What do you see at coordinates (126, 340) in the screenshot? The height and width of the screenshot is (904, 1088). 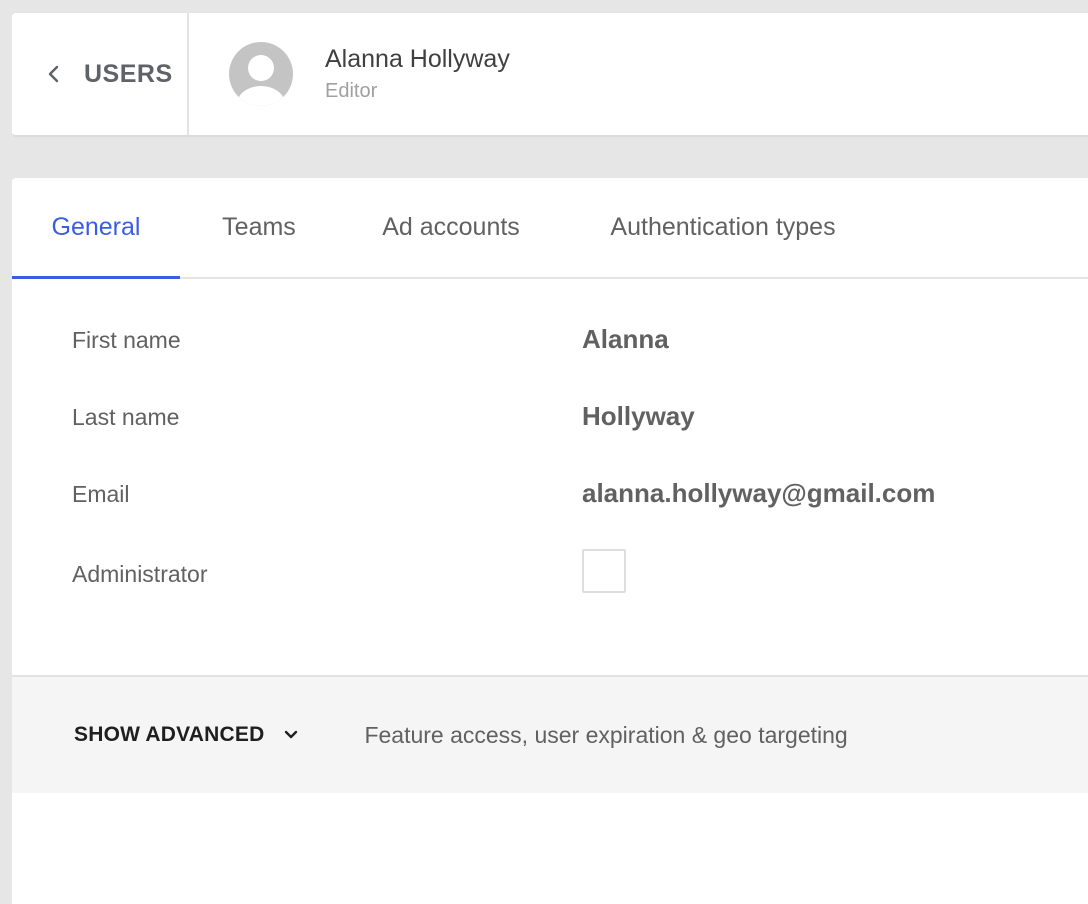 I see `first-name-label: First name` at bounding box center [126, 340].